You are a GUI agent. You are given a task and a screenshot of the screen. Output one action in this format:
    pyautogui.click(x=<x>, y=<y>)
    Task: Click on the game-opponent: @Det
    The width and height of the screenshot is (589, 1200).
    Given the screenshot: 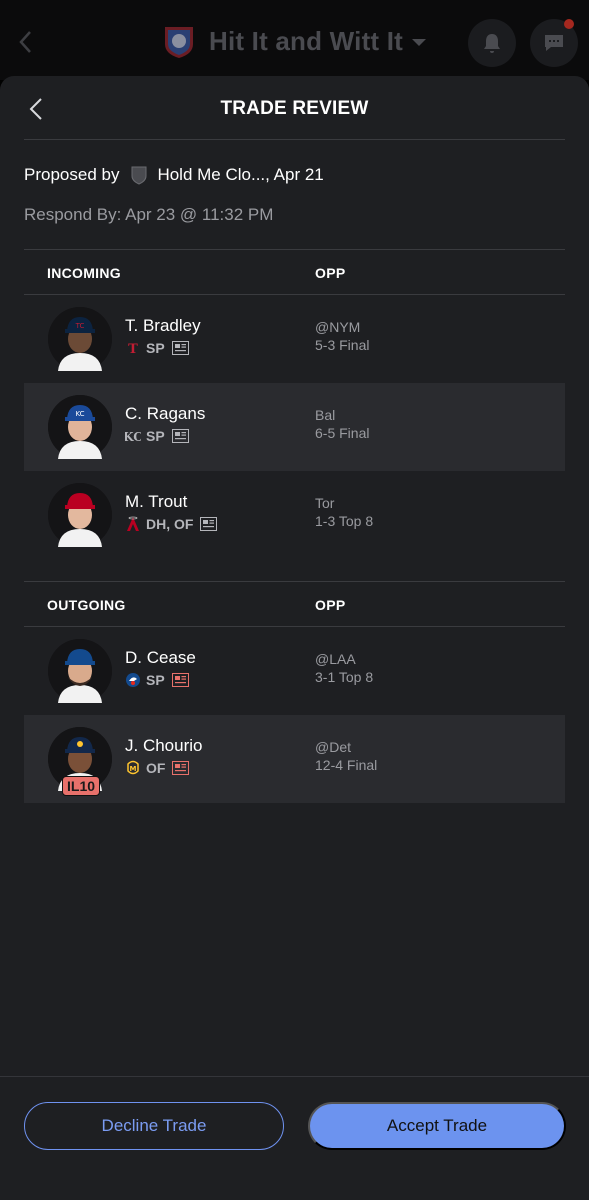 What is the action you would take?
    pyautogui.click(x=333, y=747)
    